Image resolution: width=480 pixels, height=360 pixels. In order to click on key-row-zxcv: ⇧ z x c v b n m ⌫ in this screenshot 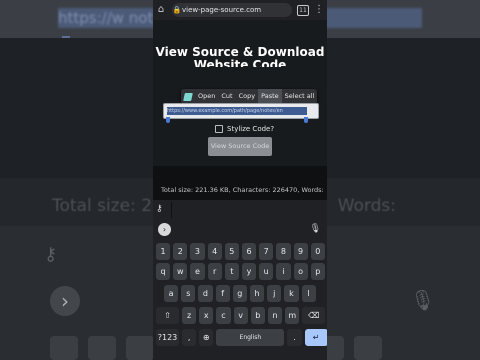, I will do `click(241, 315)`.